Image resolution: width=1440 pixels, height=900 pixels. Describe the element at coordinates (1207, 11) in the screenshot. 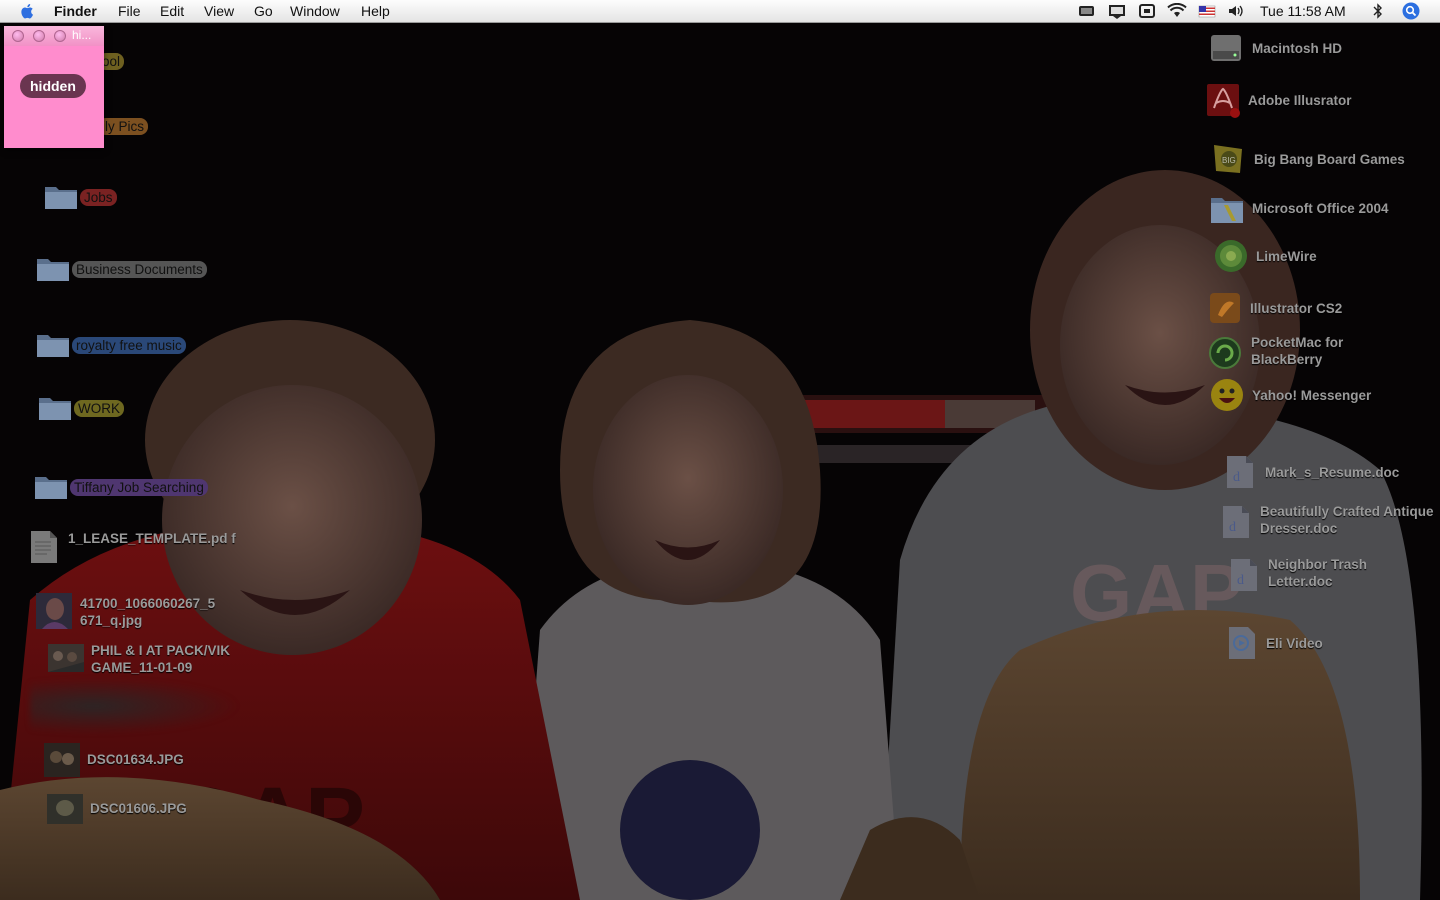

I see `flag-icon` at that location.